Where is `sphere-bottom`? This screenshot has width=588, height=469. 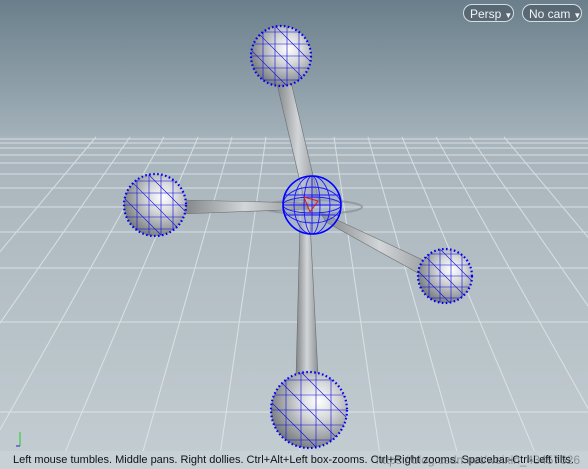 sphere-bottom is located at coordinates (309, 410).